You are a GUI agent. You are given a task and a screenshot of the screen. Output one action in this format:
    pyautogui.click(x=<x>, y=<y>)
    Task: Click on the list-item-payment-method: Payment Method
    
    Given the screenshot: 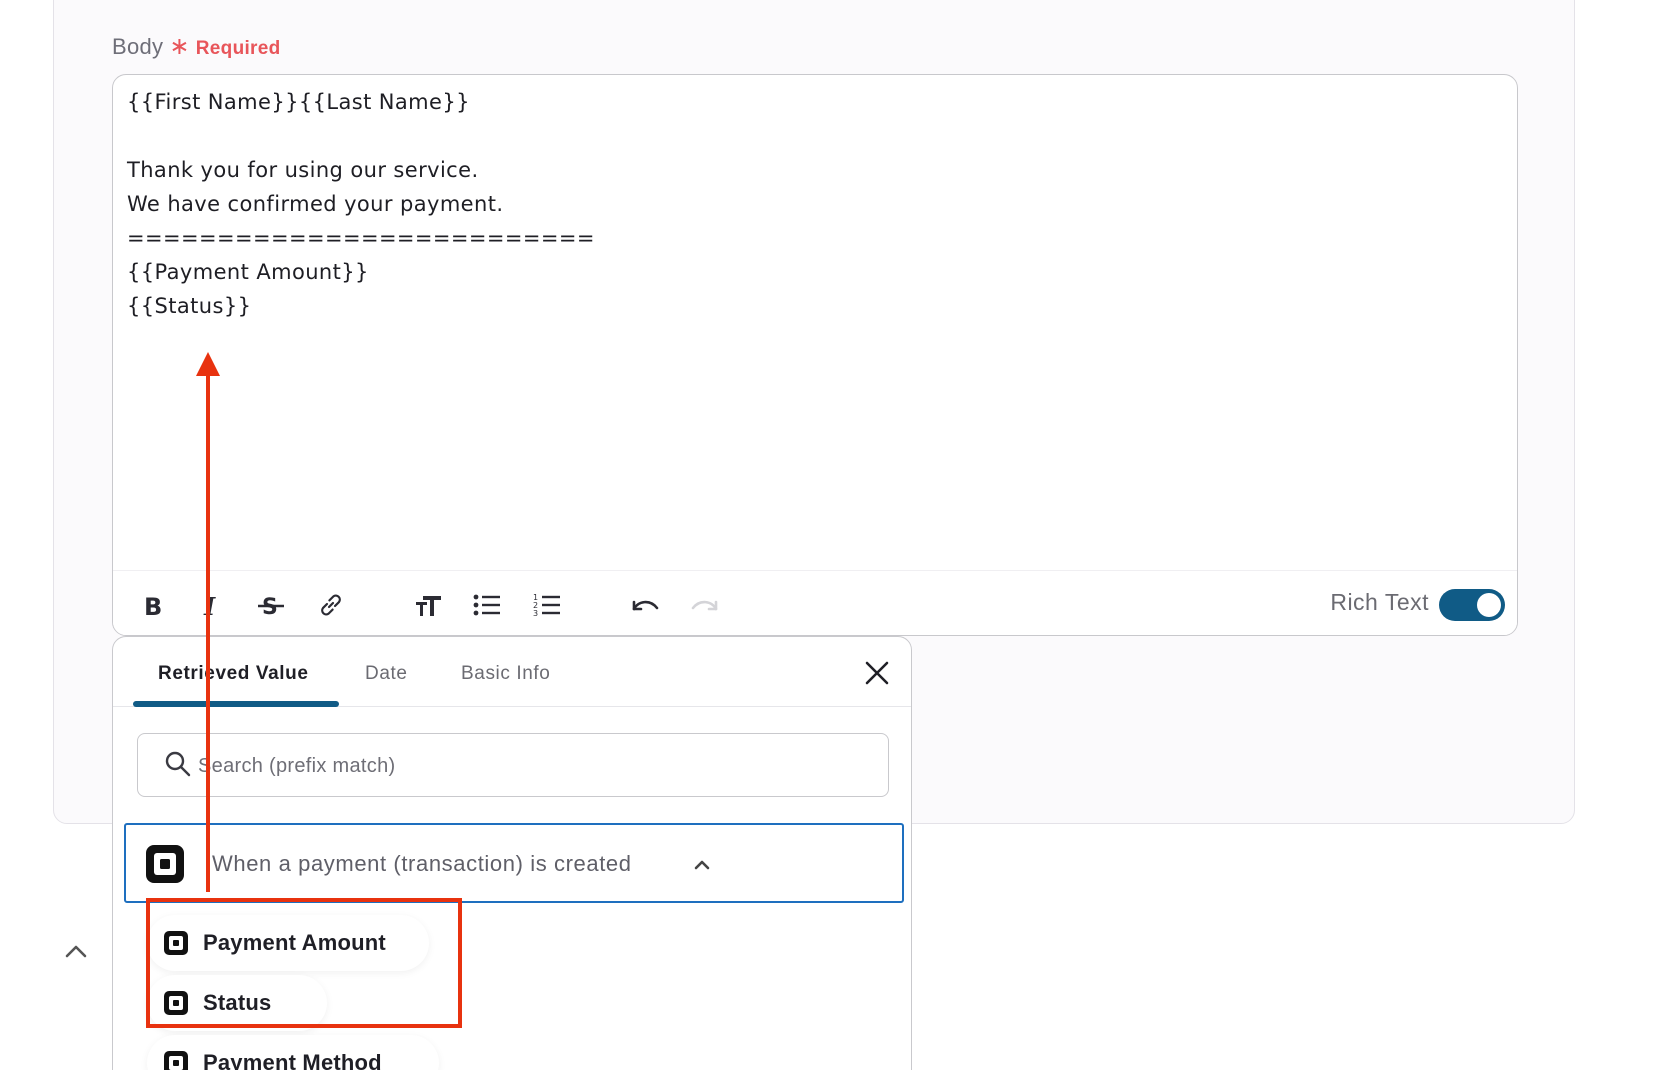 What is the action you would take?
    pyautogui.click(x=293, y=1052)
    